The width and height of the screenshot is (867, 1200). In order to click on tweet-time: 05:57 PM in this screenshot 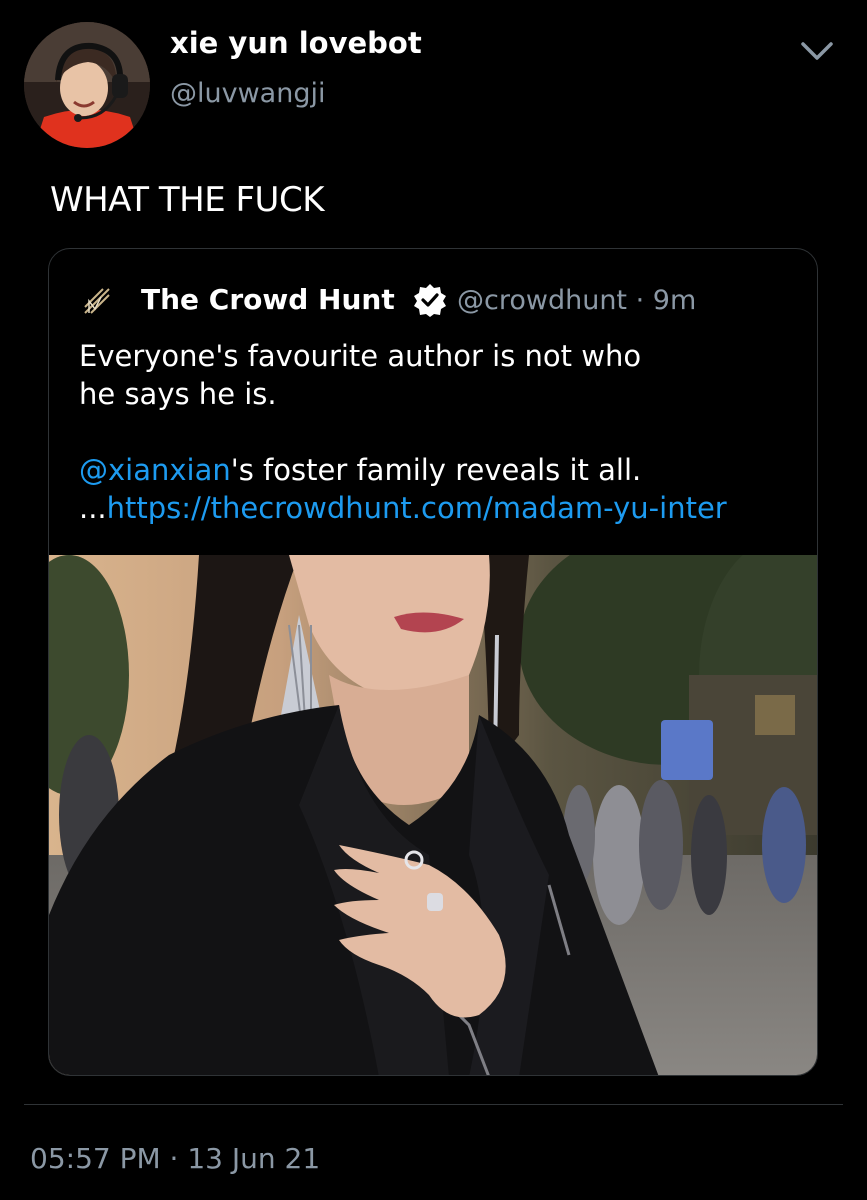, I will do `click(95, 1158)`.